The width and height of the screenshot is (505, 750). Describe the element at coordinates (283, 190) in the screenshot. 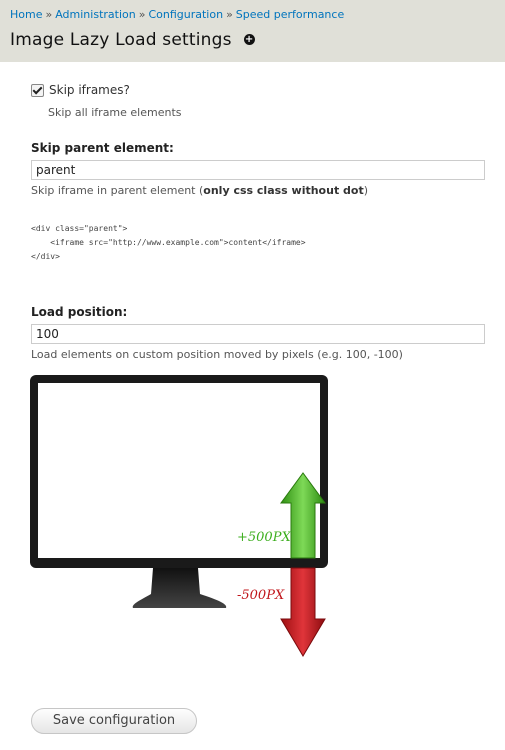

I see `skip-parent-description-bold: only css class without dot` at that location.